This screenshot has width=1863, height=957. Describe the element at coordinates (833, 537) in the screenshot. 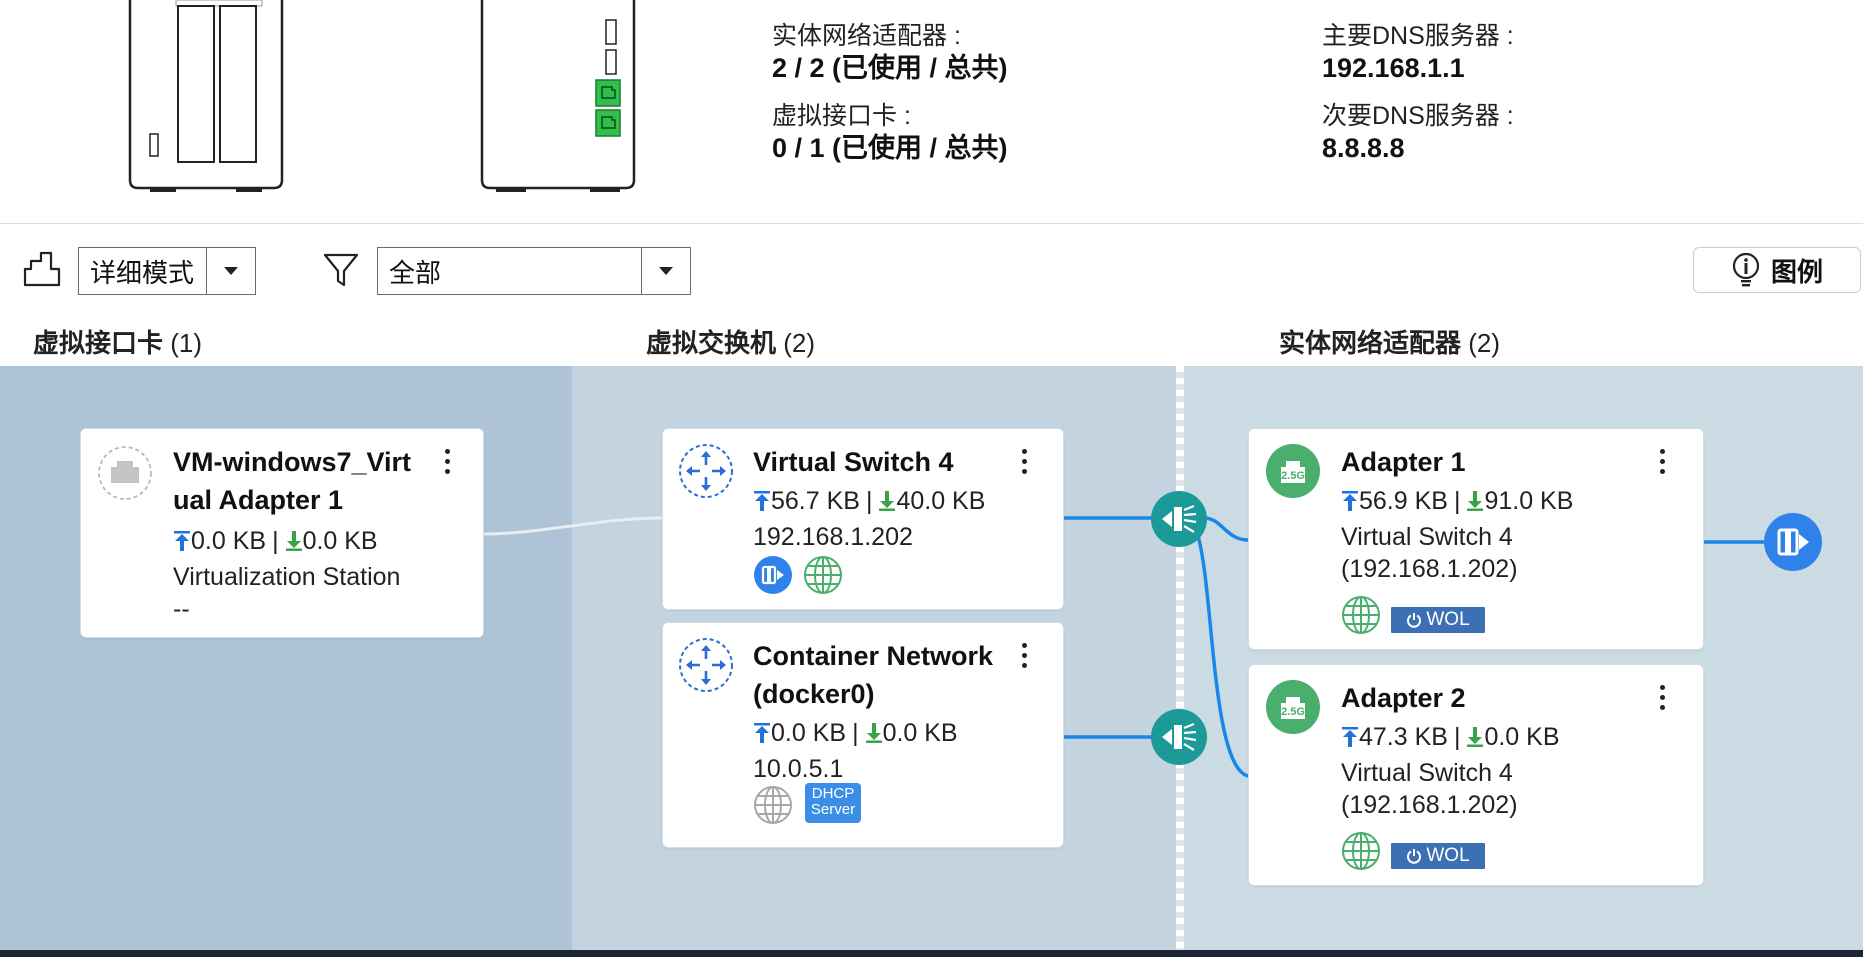

I see `switch-ip: 192.168.1.202` at that location.